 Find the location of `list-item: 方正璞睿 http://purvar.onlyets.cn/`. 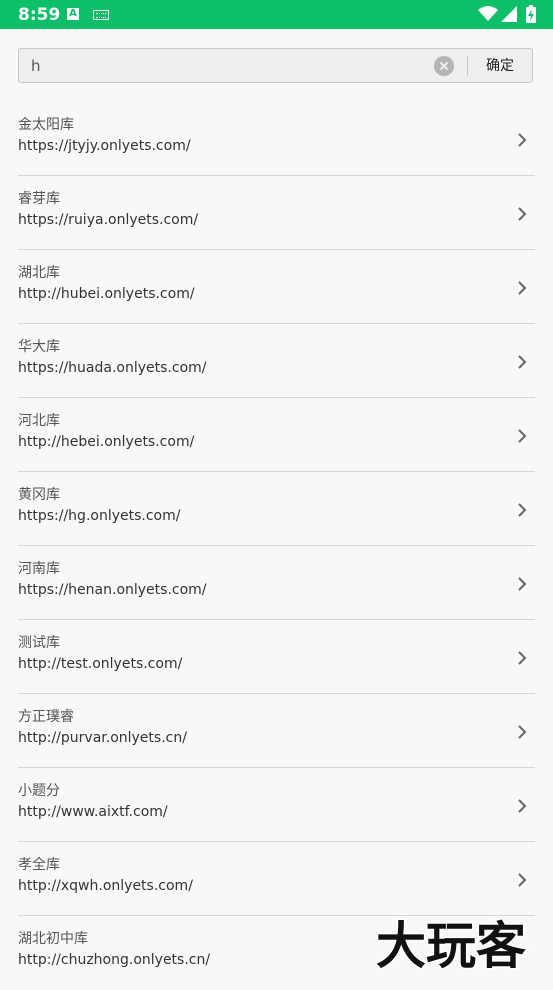

list-item: 方正璞睿 http://purvar.onlyets.cn/ is located at coordinates (276, 731).